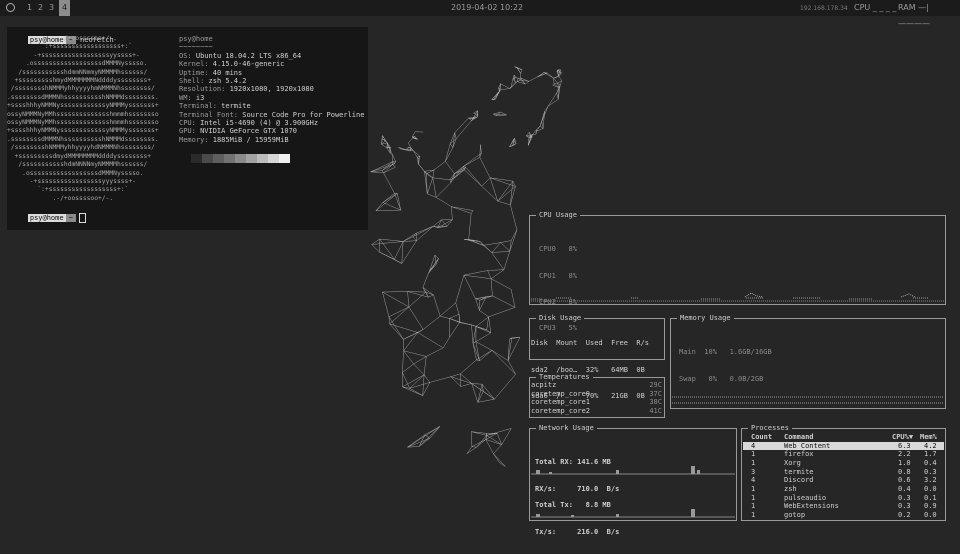  What do you see at coordinates (271, 73) in the screenshot?
I see `info-row: Uptime: 40 mins` at bounding box center [271, 73].